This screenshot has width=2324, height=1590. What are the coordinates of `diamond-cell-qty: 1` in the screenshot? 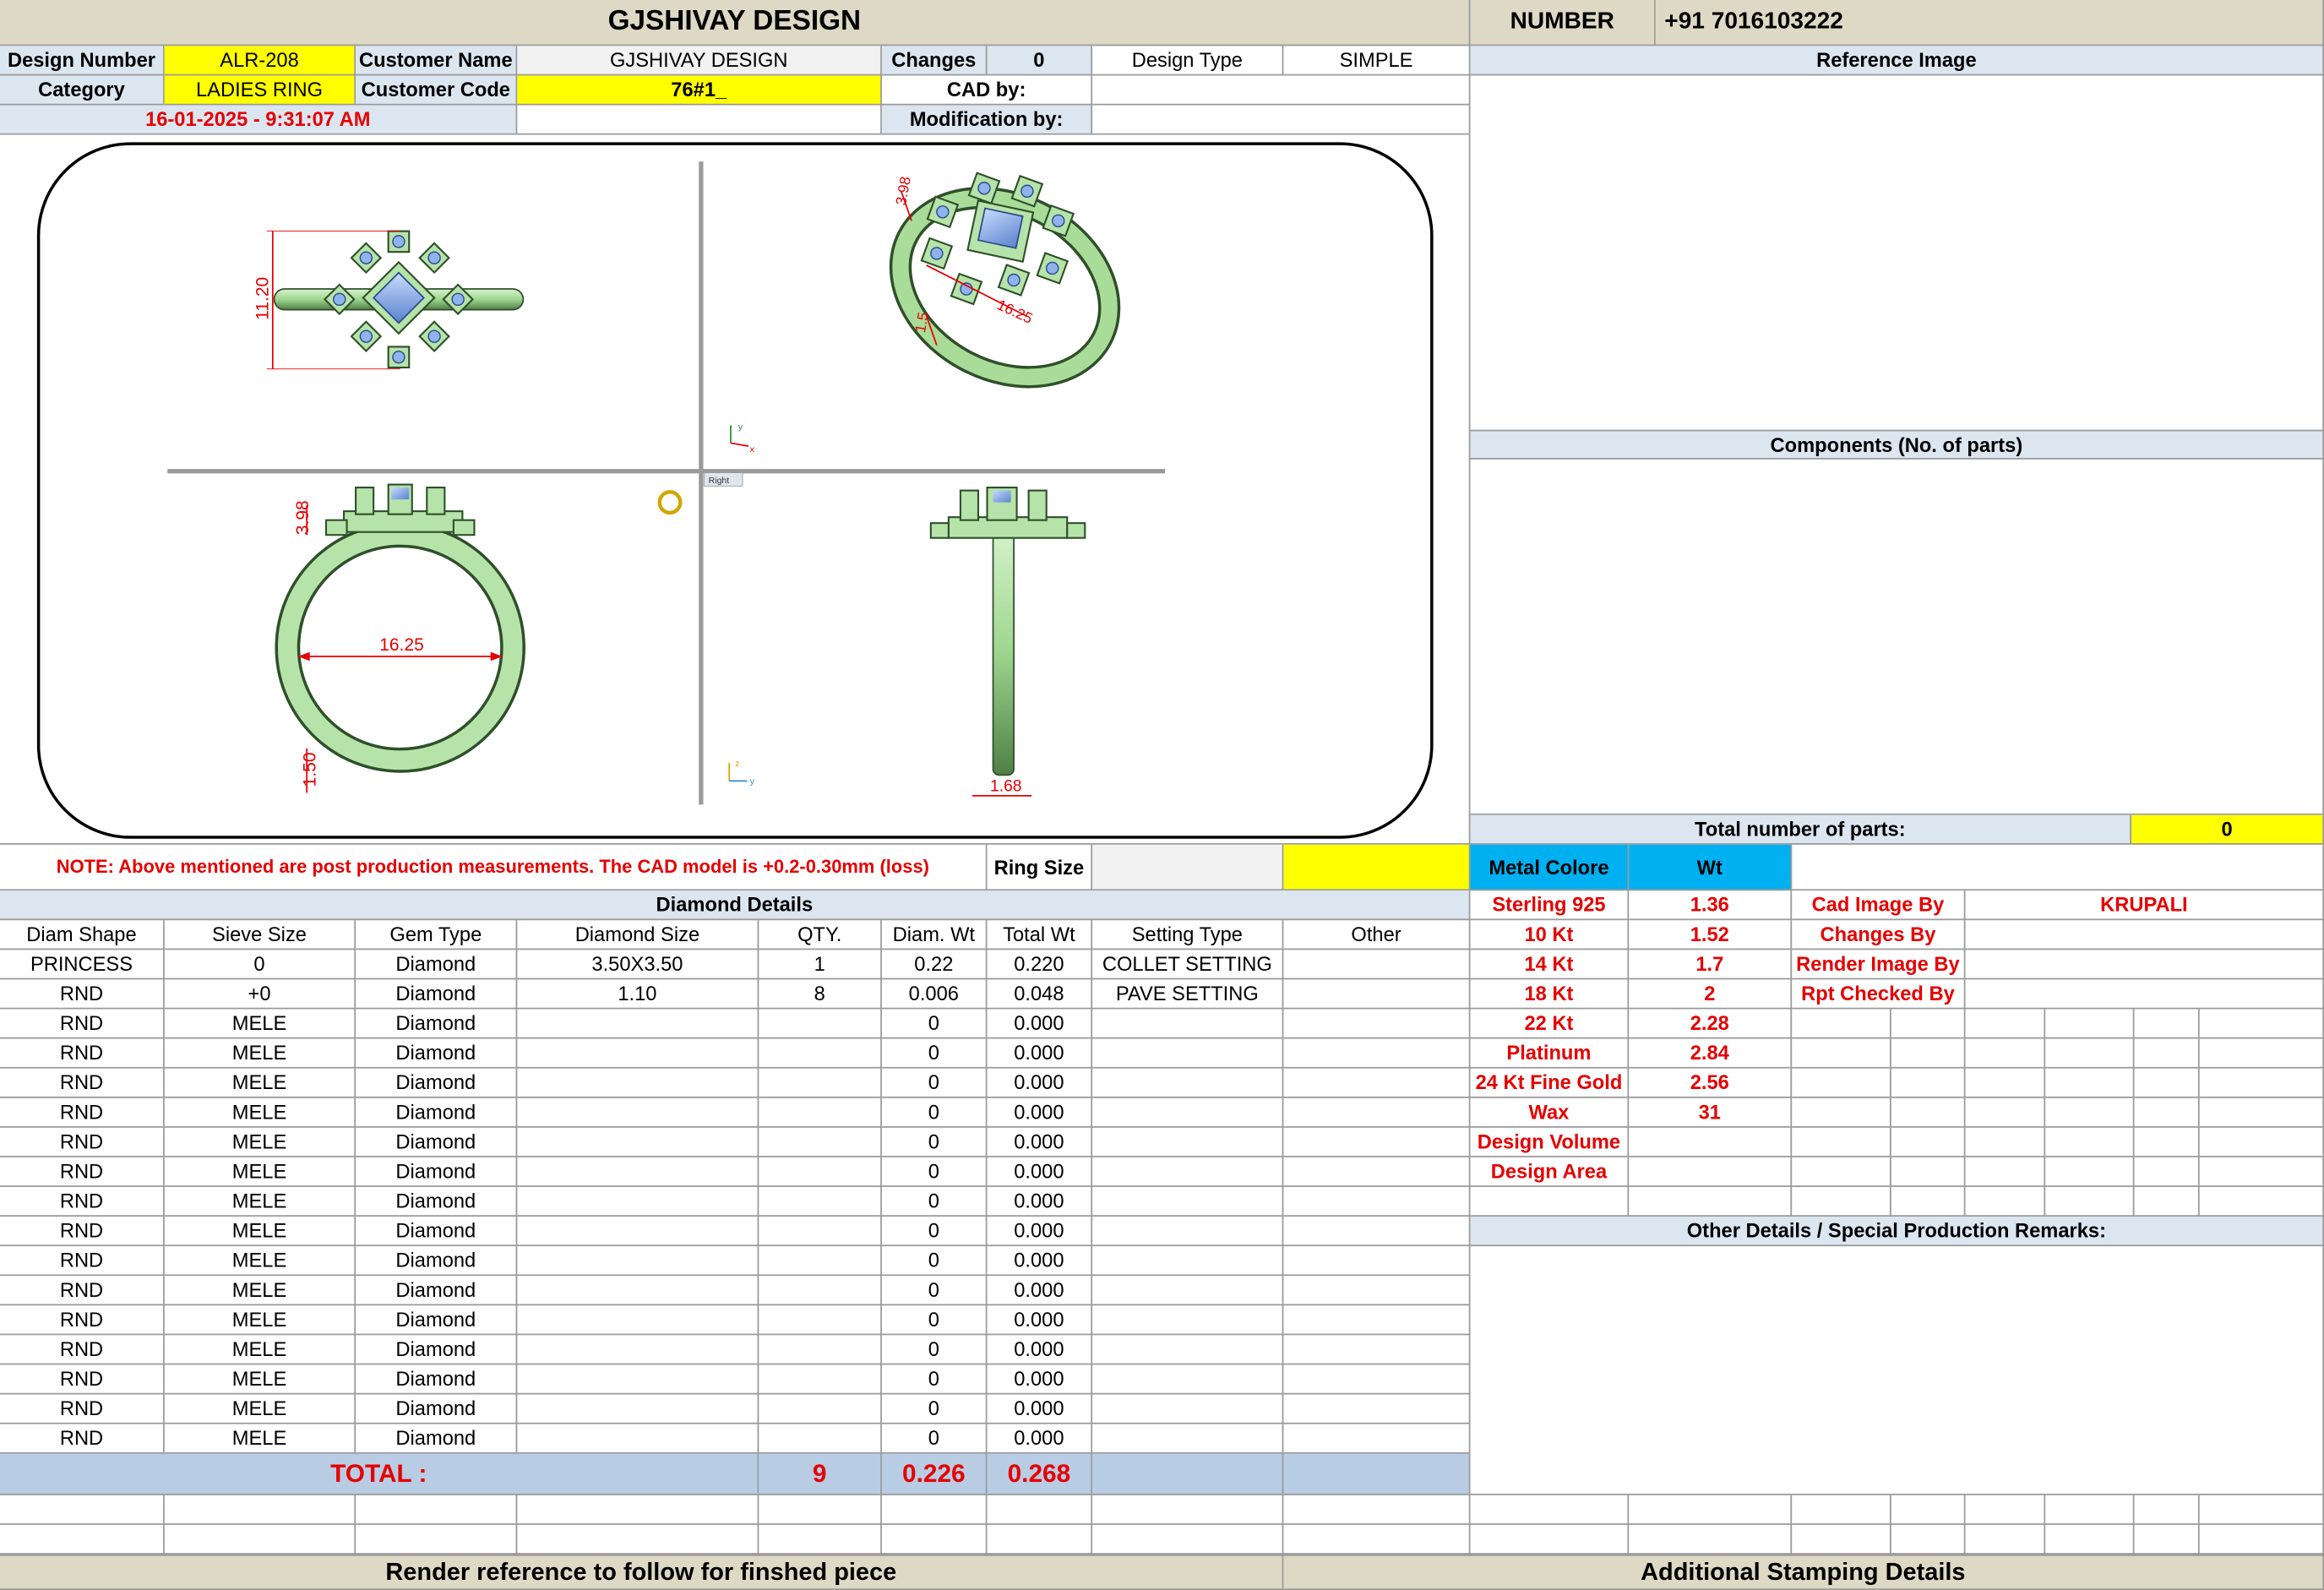 It's located at (820, 965).